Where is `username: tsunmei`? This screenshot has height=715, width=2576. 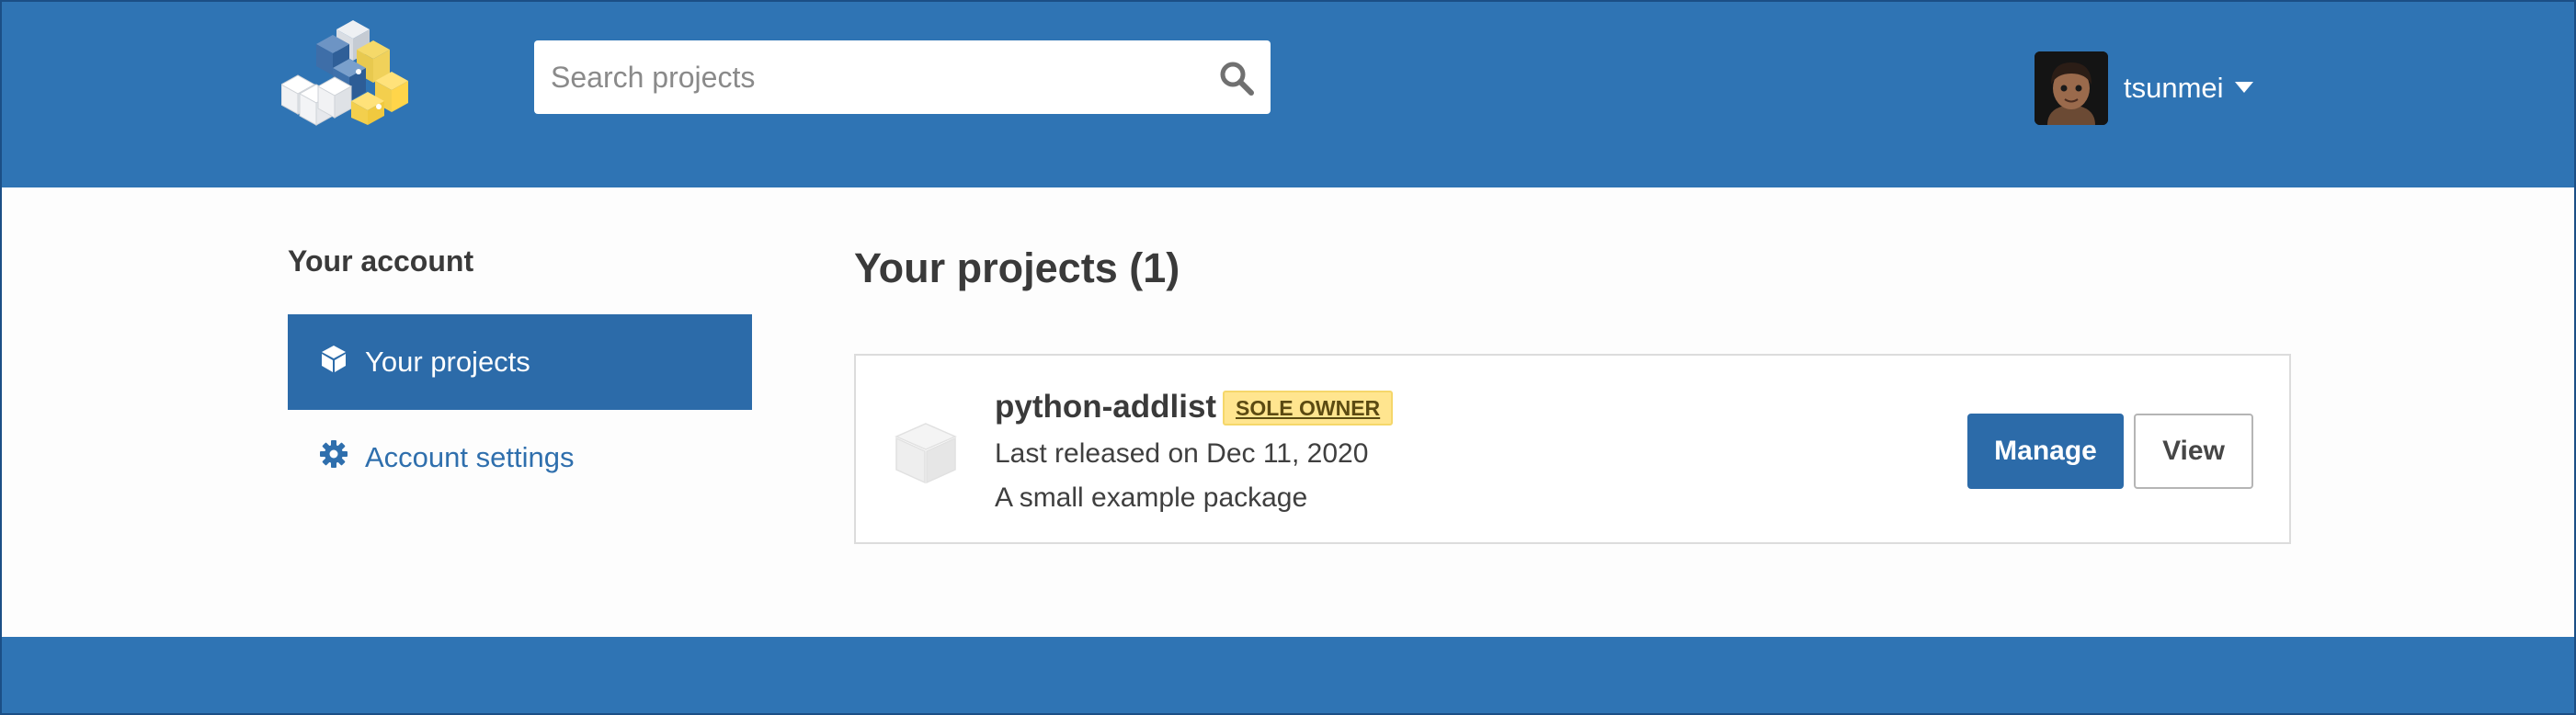
username: tsunmei is located at coordinates (2174, 88).